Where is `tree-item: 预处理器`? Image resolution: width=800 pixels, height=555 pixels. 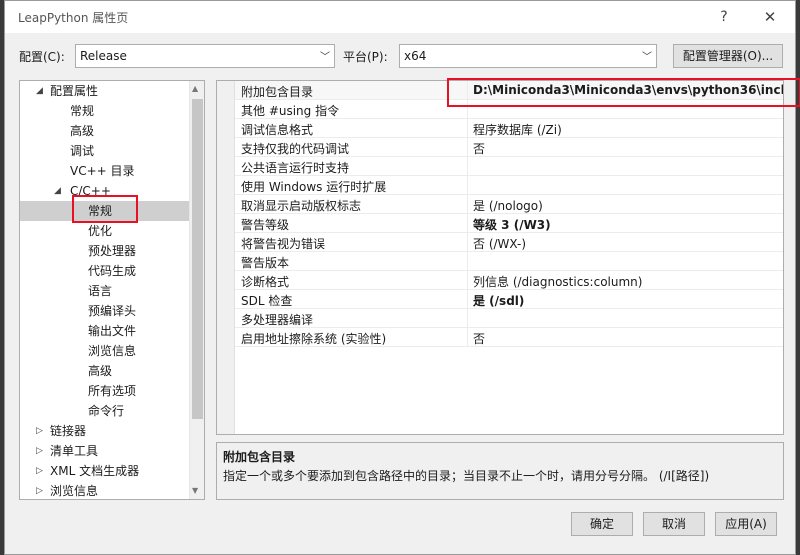 tree-item: 预处理器 is located at coordinates (105, 251).